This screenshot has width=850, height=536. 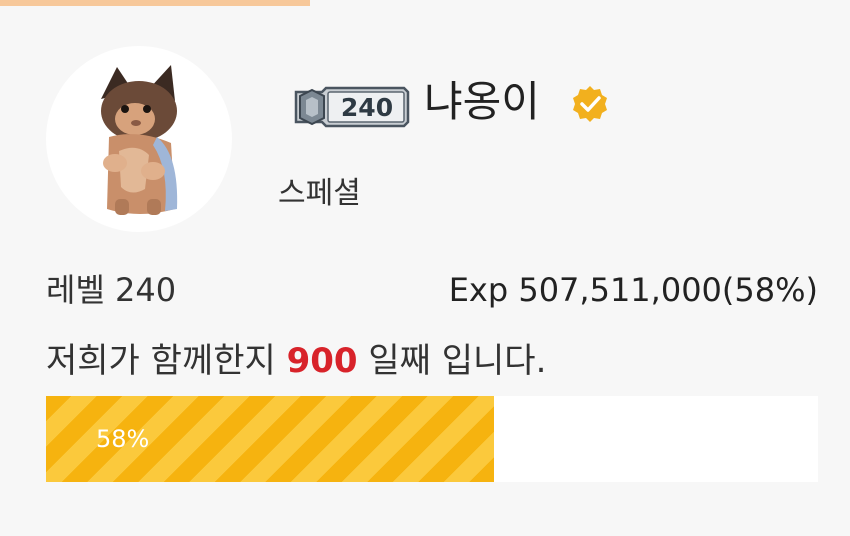 I want to click on days-together-text: 저희가 함께한지 900 일째 입니다., so click(x=296, y=361).